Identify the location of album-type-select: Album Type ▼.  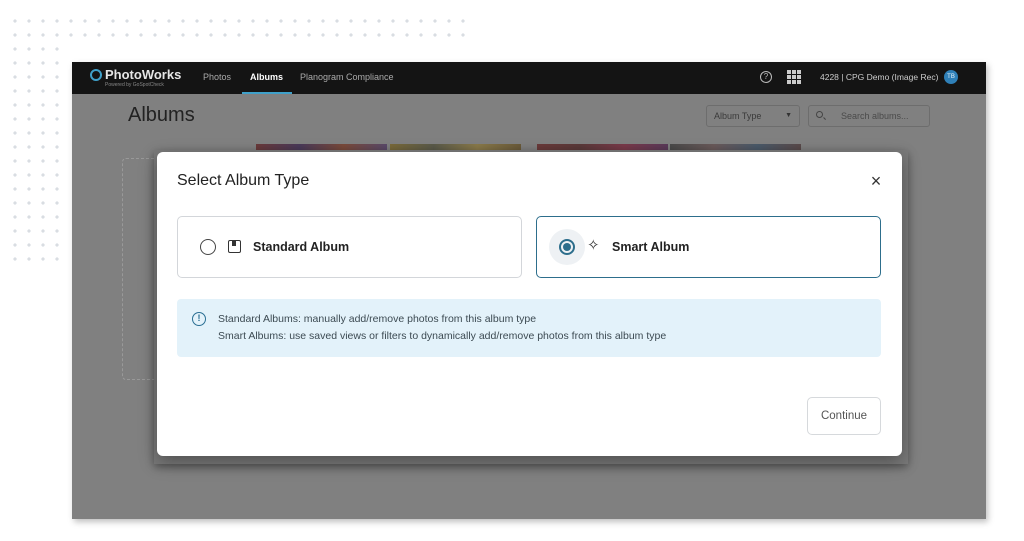
(753, 116).